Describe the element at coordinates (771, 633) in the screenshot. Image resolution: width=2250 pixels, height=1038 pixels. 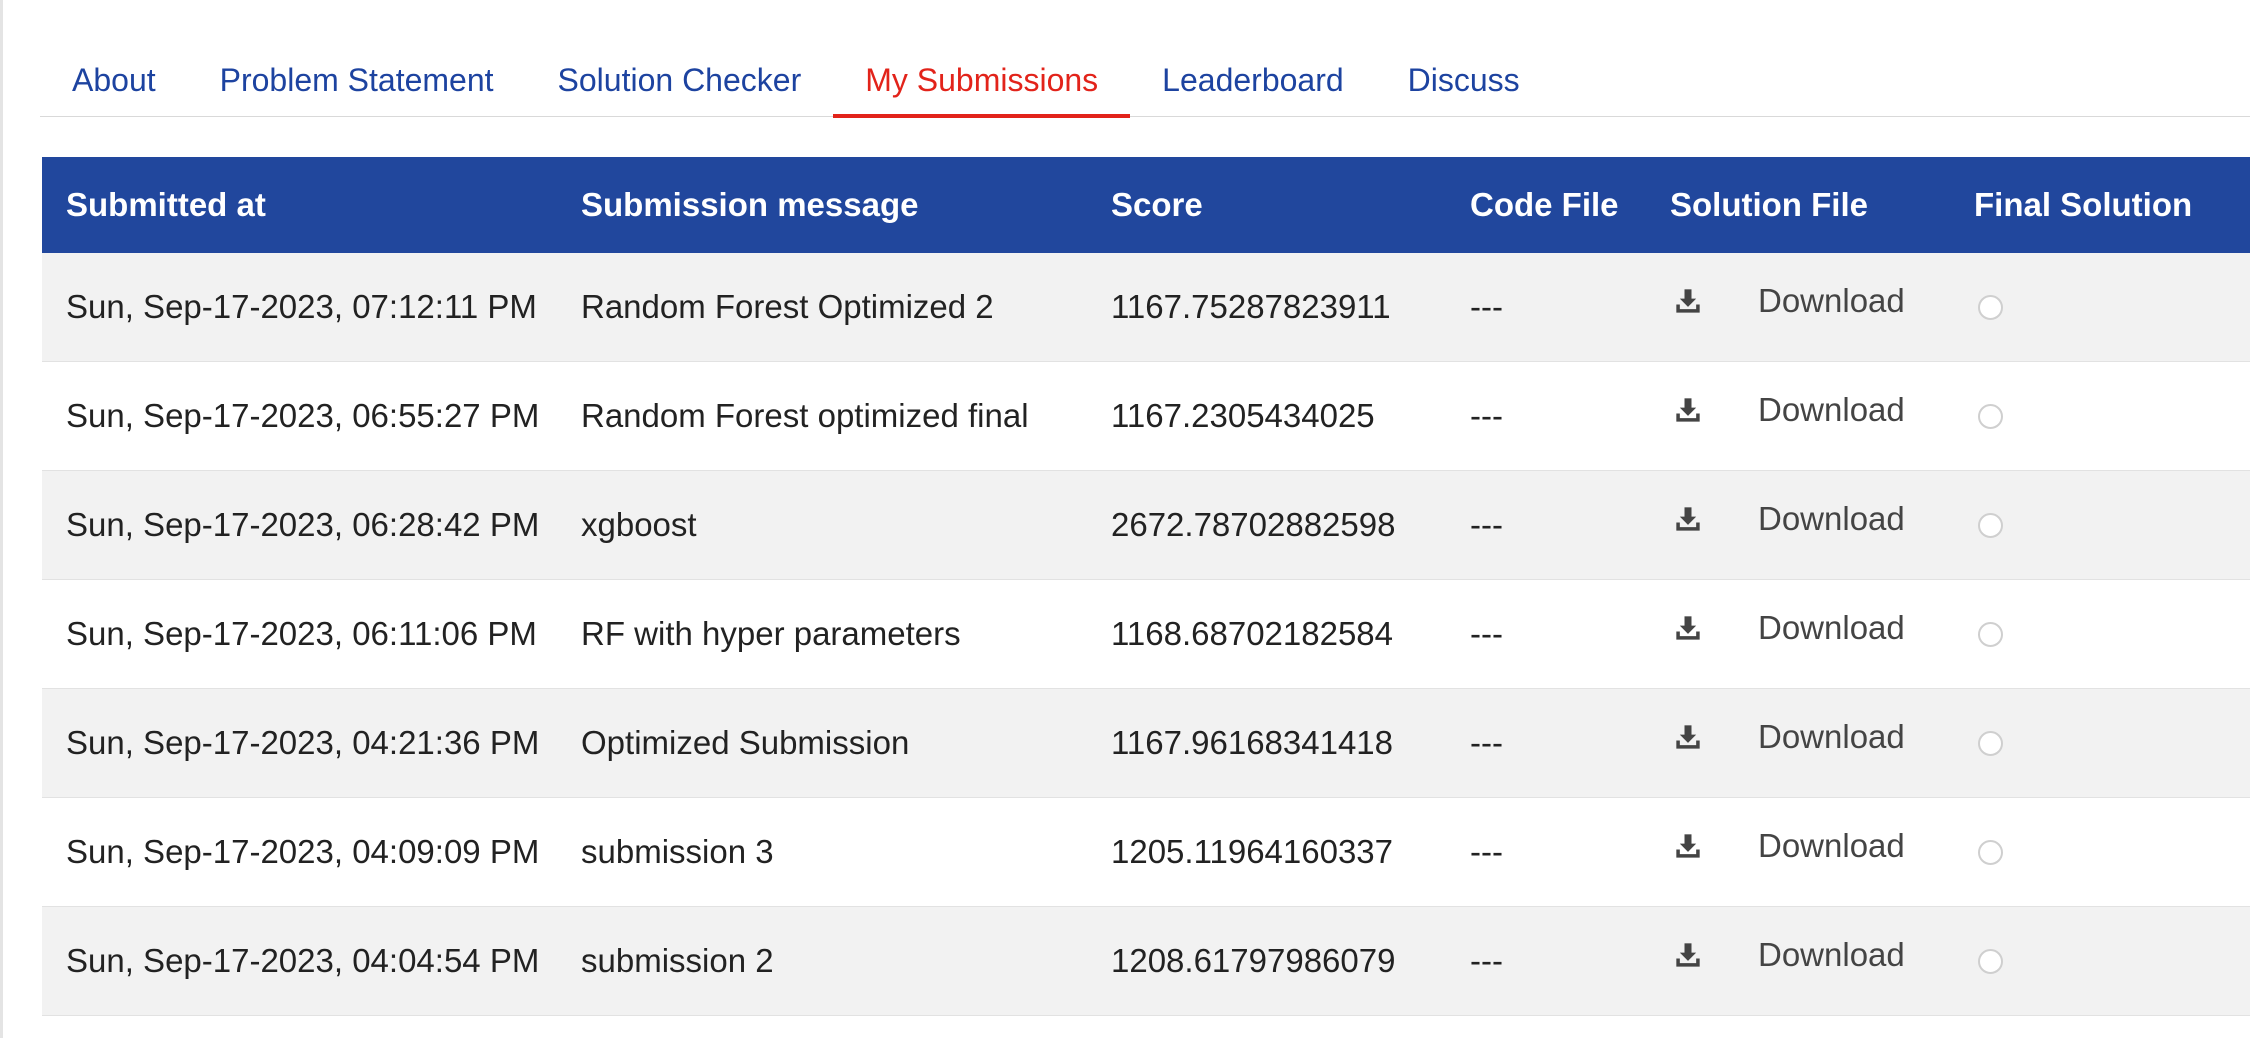
I see `submission-message-cell: RF with hyper parameters` at that location.